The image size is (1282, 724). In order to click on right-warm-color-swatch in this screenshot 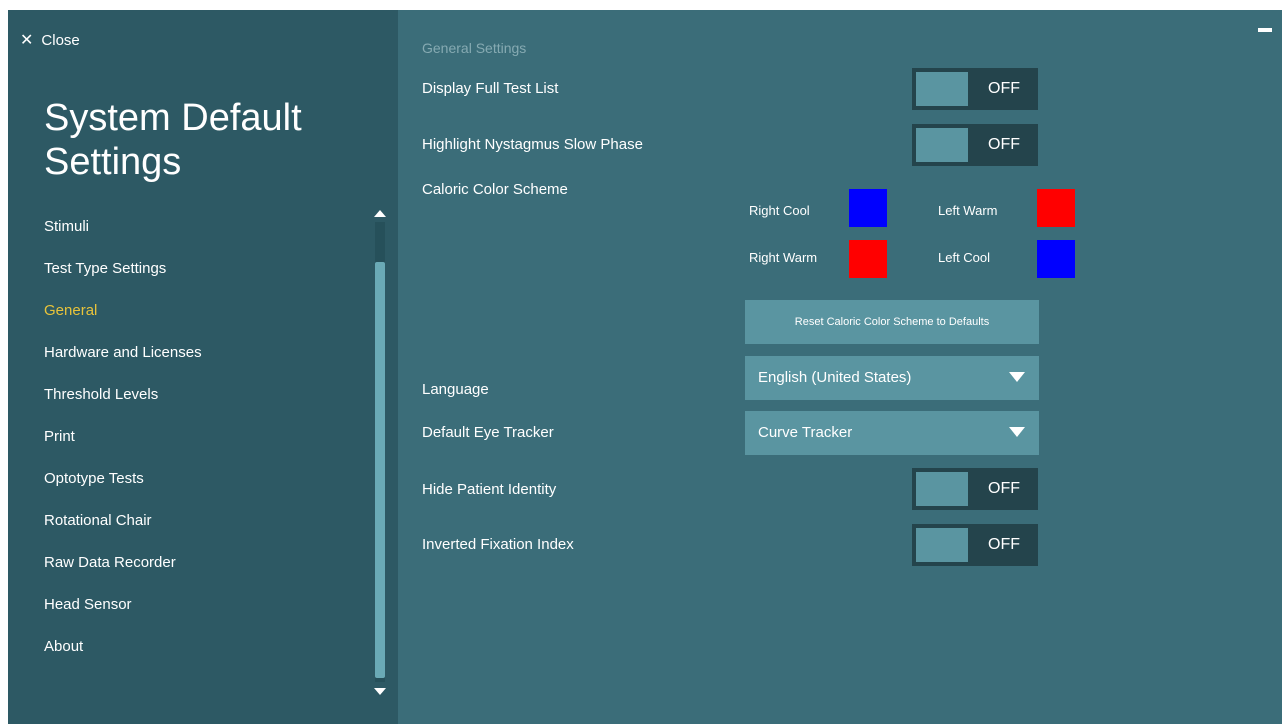, I will do `click(868, 259)`.